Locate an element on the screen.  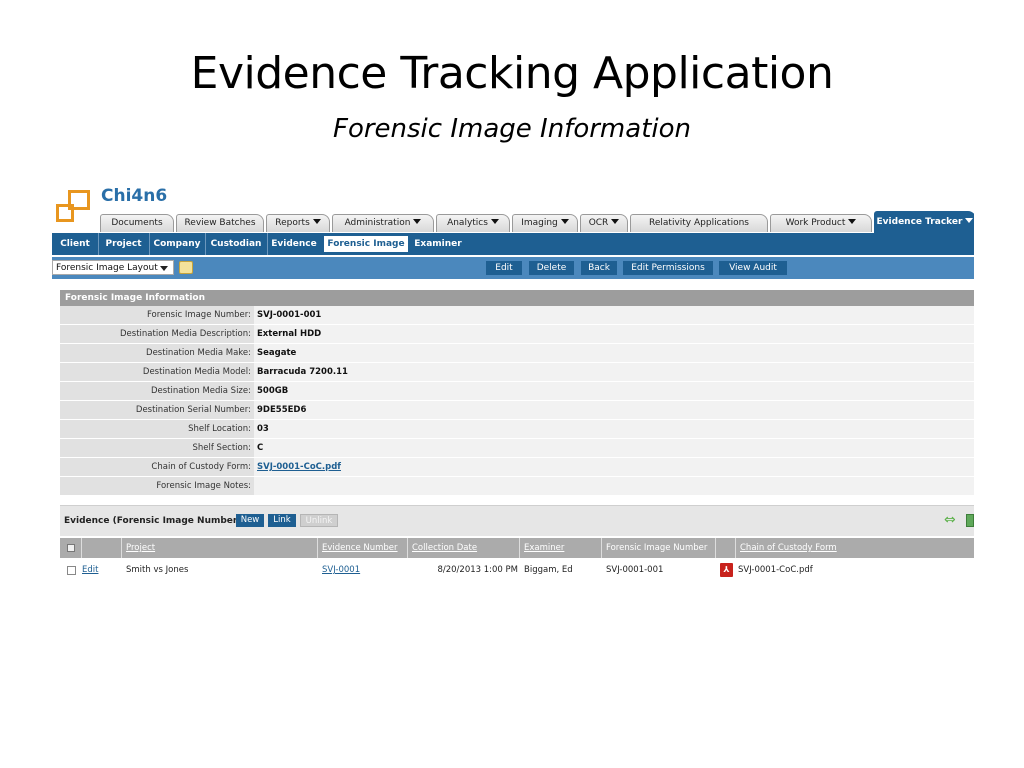
select-all-checkbox is located at coordinates (71, 548).